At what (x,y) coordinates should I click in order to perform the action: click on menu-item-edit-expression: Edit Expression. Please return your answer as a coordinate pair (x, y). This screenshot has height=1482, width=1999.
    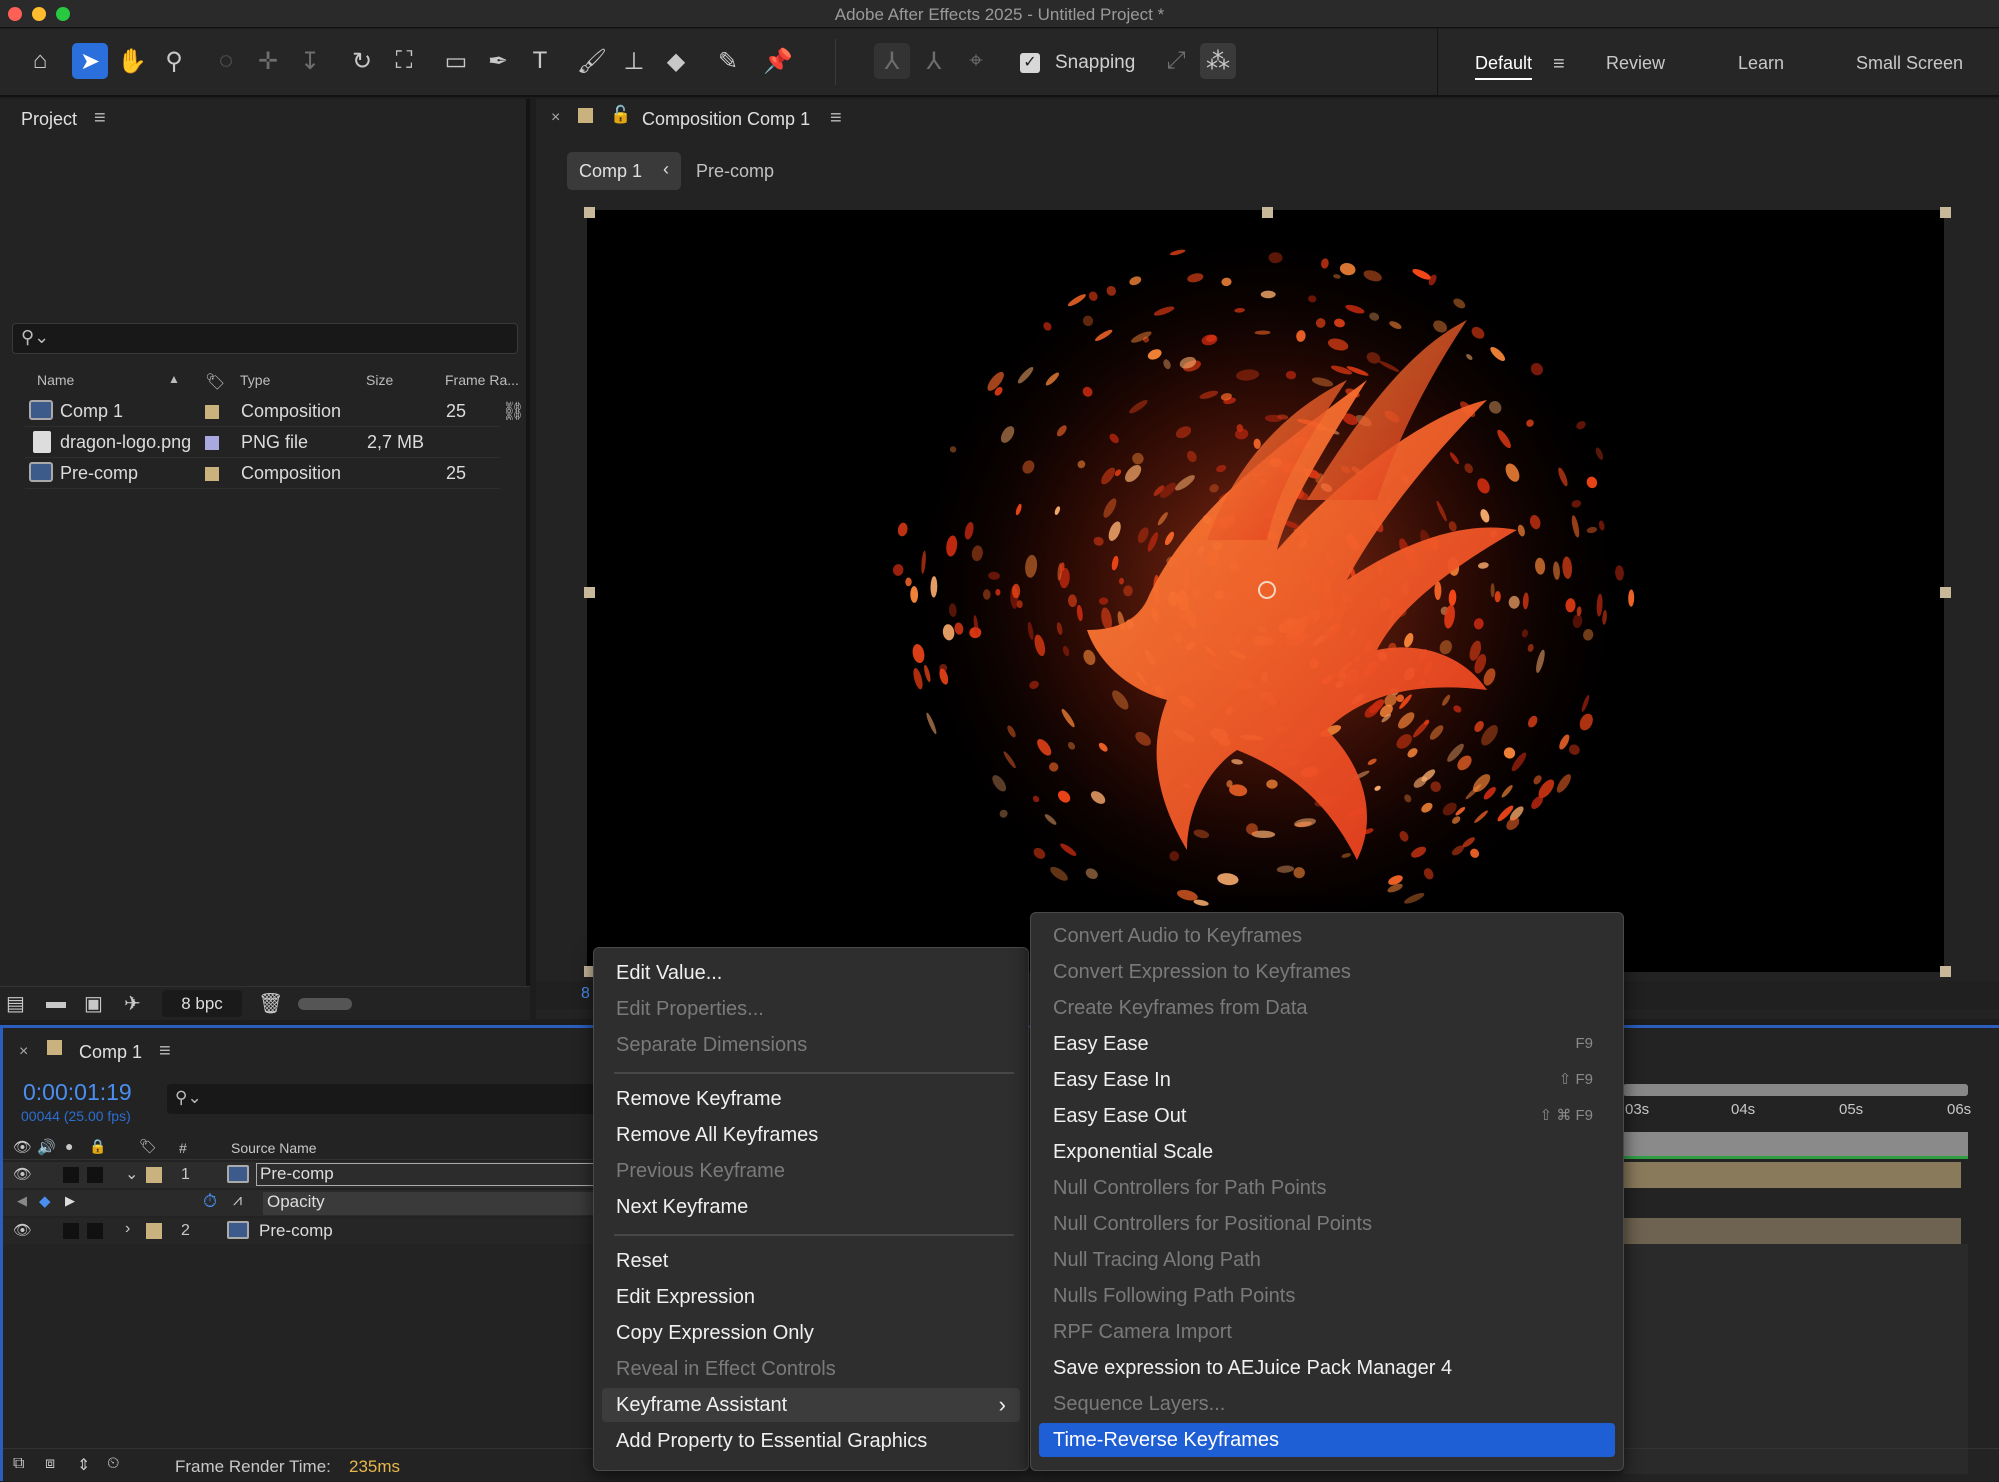
    Looking at the image, I should click on (811, 1297).